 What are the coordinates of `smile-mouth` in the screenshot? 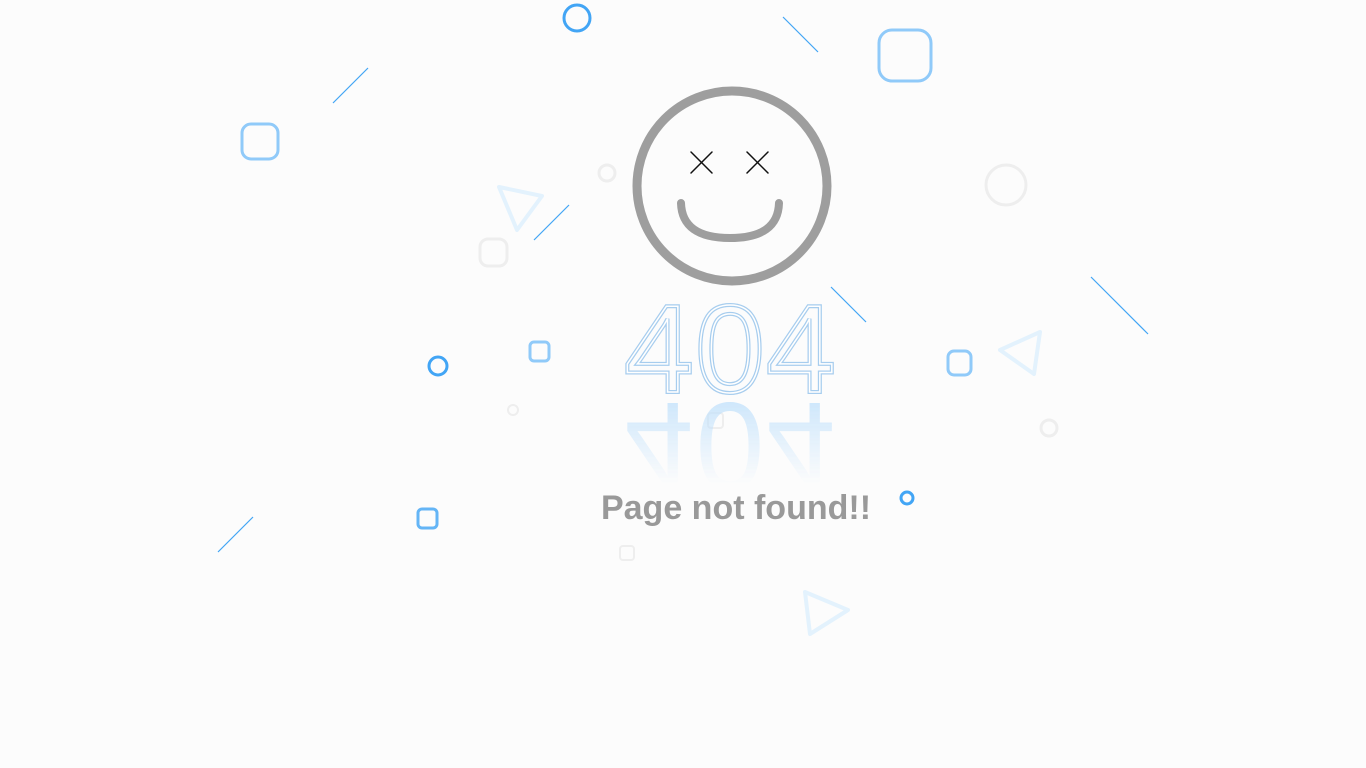 It's located at (730, 221).